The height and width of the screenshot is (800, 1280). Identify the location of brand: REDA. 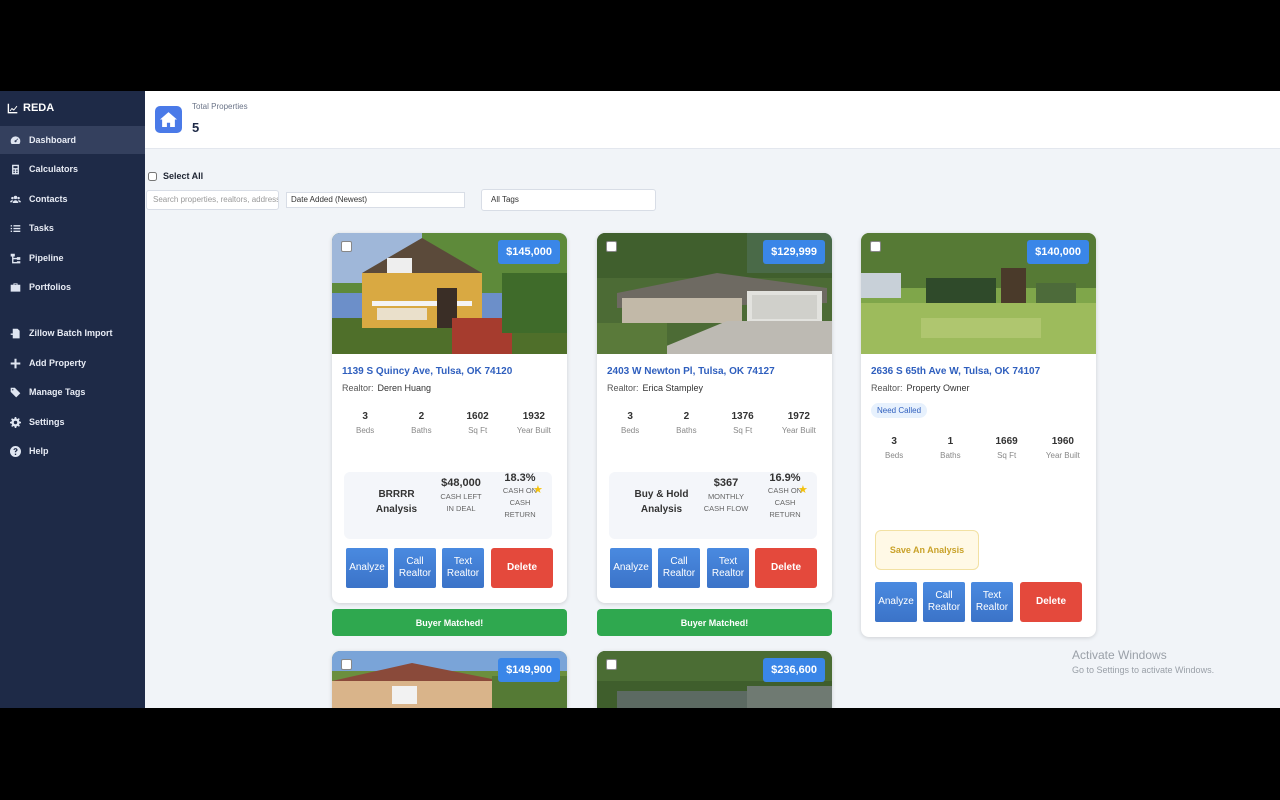
(30, 108).